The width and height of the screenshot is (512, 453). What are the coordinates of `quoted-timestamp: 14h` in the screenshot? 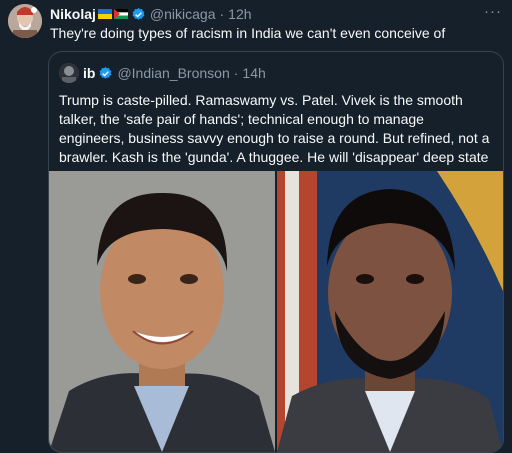 It's located at (253, 73).